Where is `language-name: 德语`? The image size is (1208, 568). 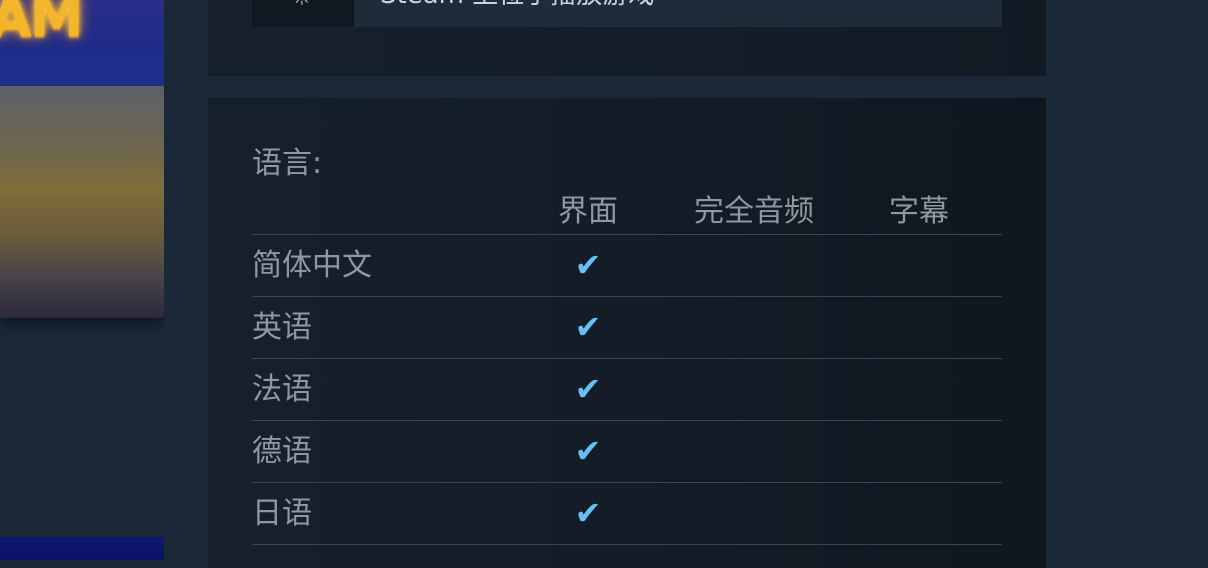
language-name: 德语 is located at coordinates (282, 451).